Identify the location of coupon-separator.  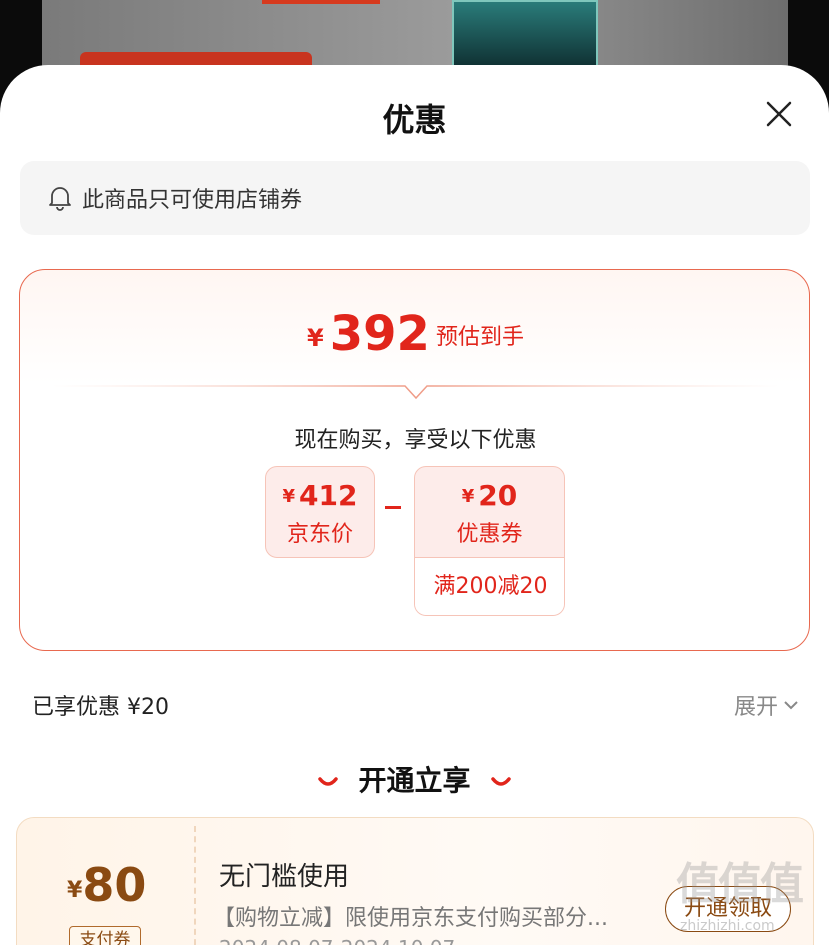
(195, 885).